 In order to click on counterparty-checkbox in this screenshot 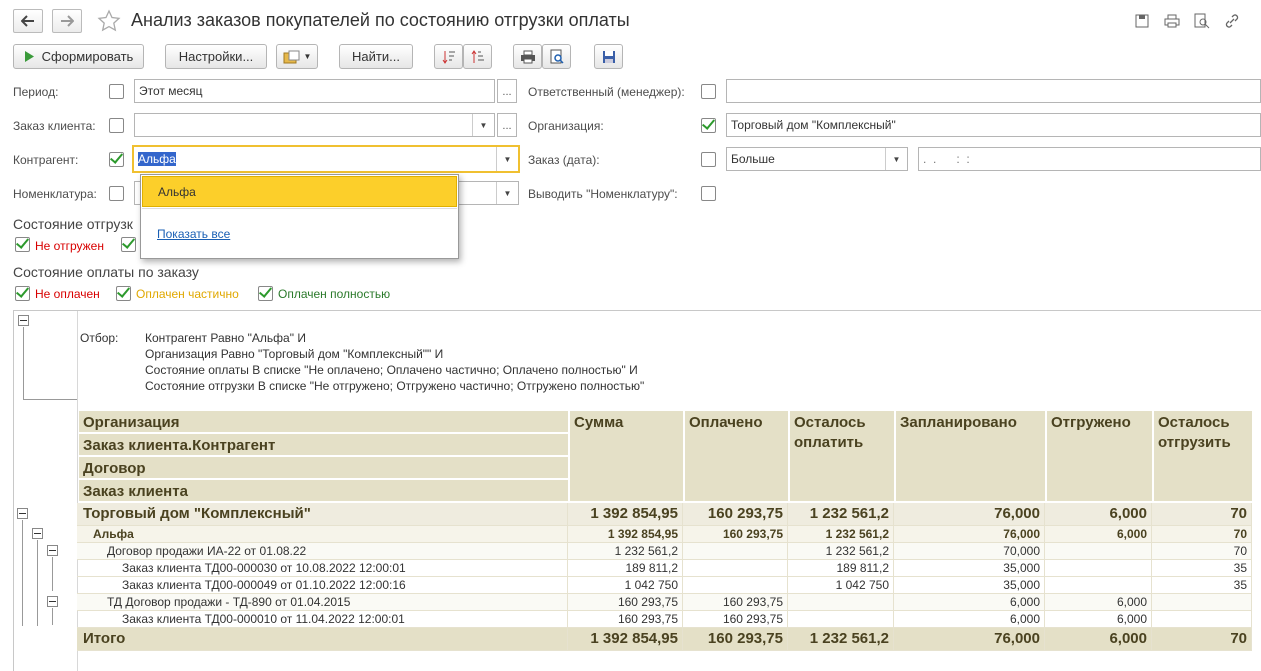, I will do `click(116, 159)`.